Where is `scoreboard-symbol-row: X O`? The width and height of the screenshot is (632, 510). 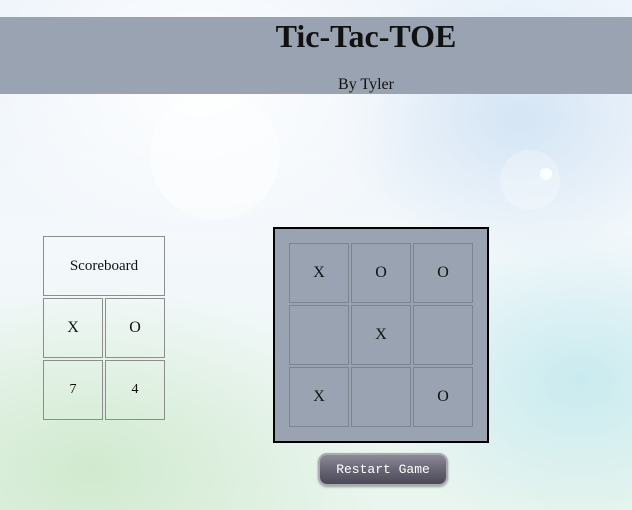
scoreboard-symbol-row: X O is located at coordinates (104, 328).